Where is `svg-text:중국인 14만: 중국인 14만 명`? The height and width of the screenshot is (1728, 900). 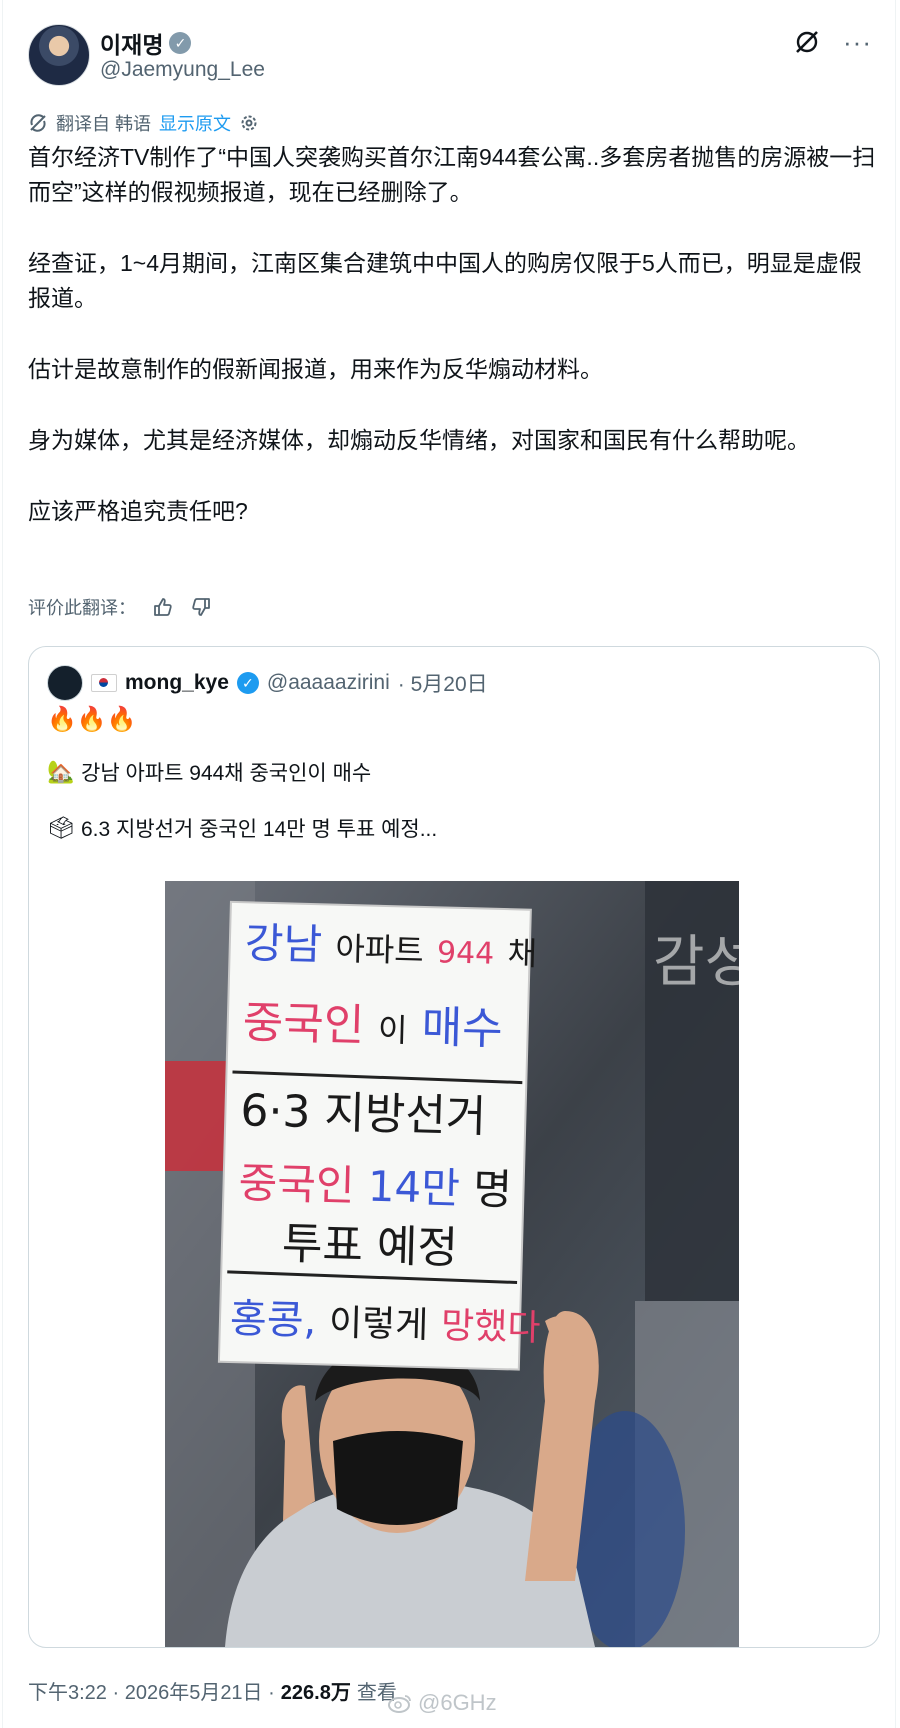
svg-text:중국인 14만: 중국인 14만 명 is located at coordinates (375, 1186).